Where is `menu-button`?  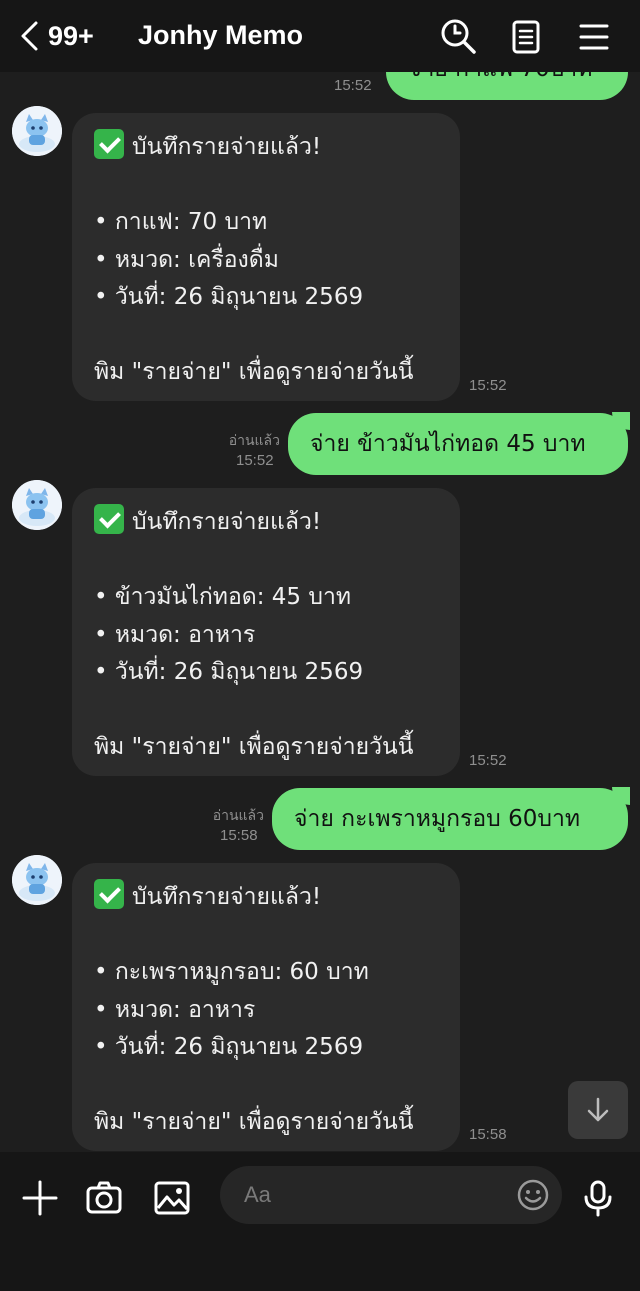
menu-button is located at coordinates (594, 37).